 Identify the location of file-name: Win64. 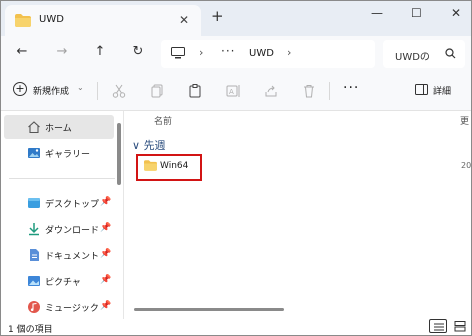
(174, 166).